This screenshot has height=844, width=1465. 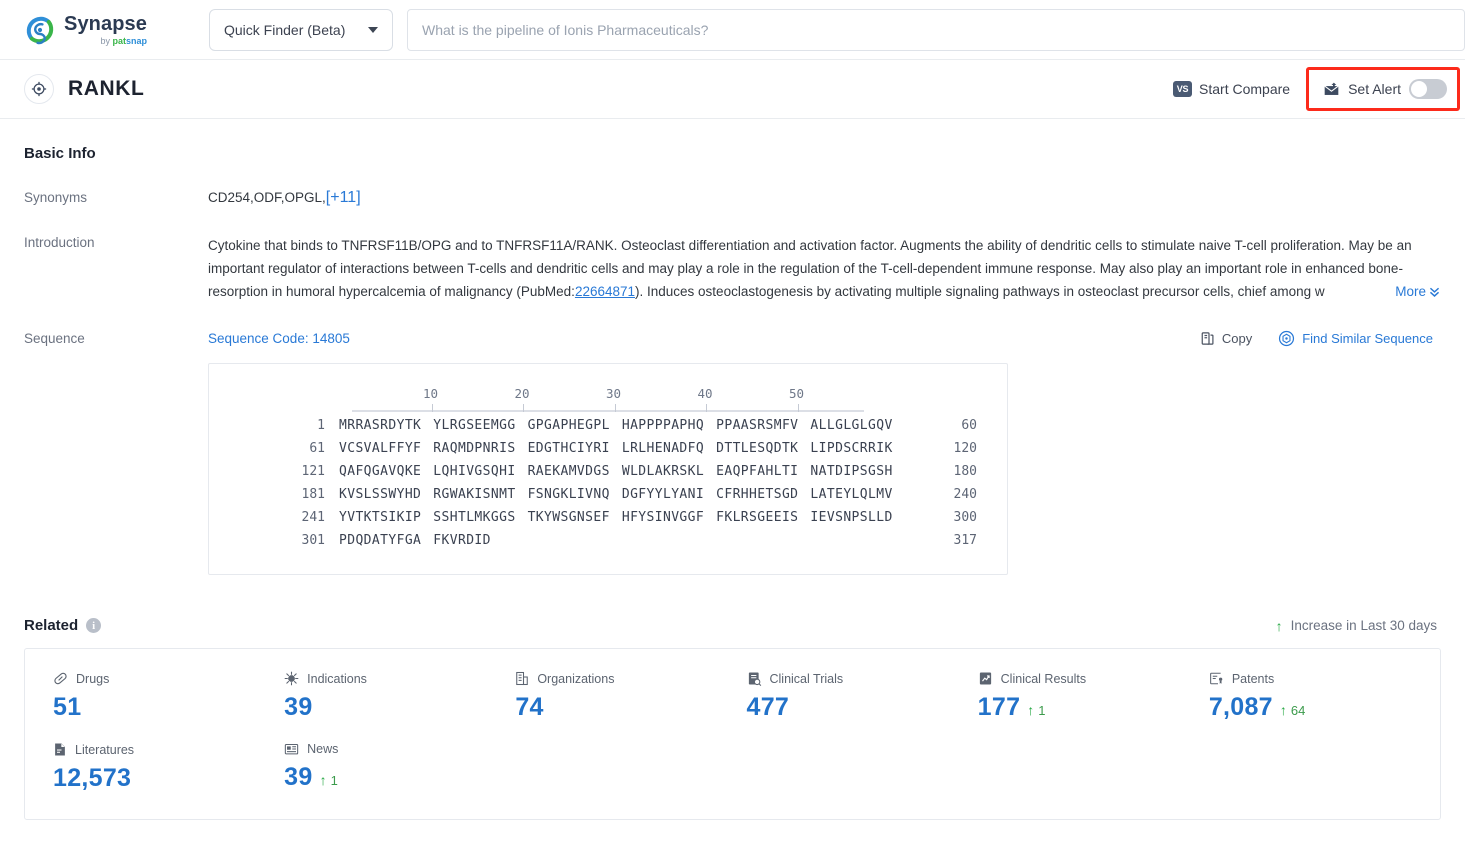 I want to click on find-similar-label: Find Similar Sequence, so click(x=1367, y=338).